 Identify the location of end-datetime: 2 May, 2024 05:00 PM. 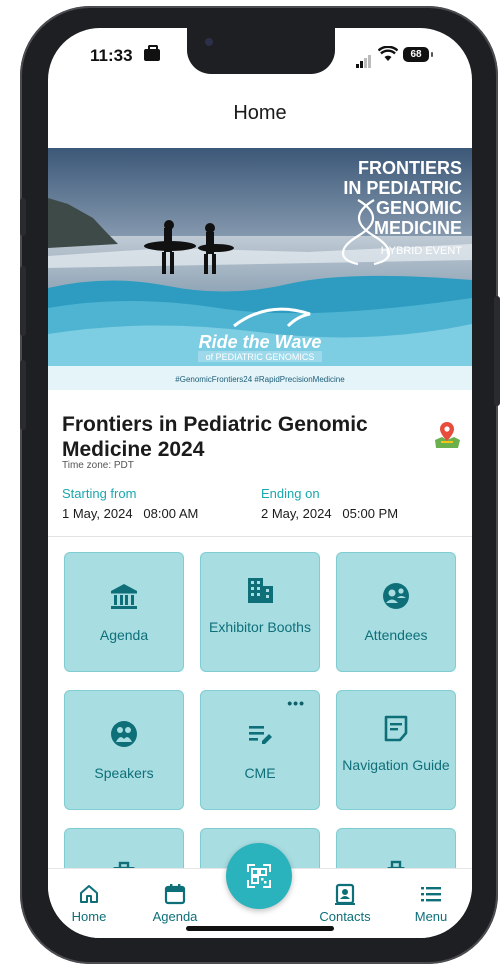
(330, 513).